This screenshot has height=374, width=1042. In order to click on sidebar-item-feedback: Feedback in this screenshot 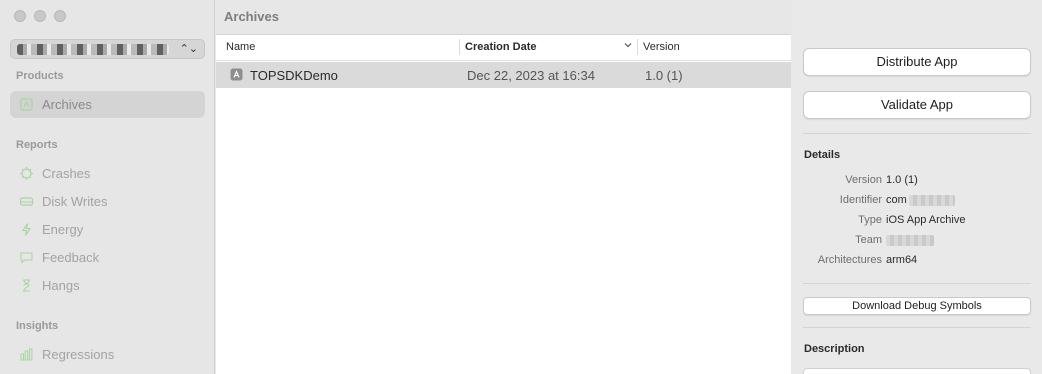, I will do `click(107, 257)`.